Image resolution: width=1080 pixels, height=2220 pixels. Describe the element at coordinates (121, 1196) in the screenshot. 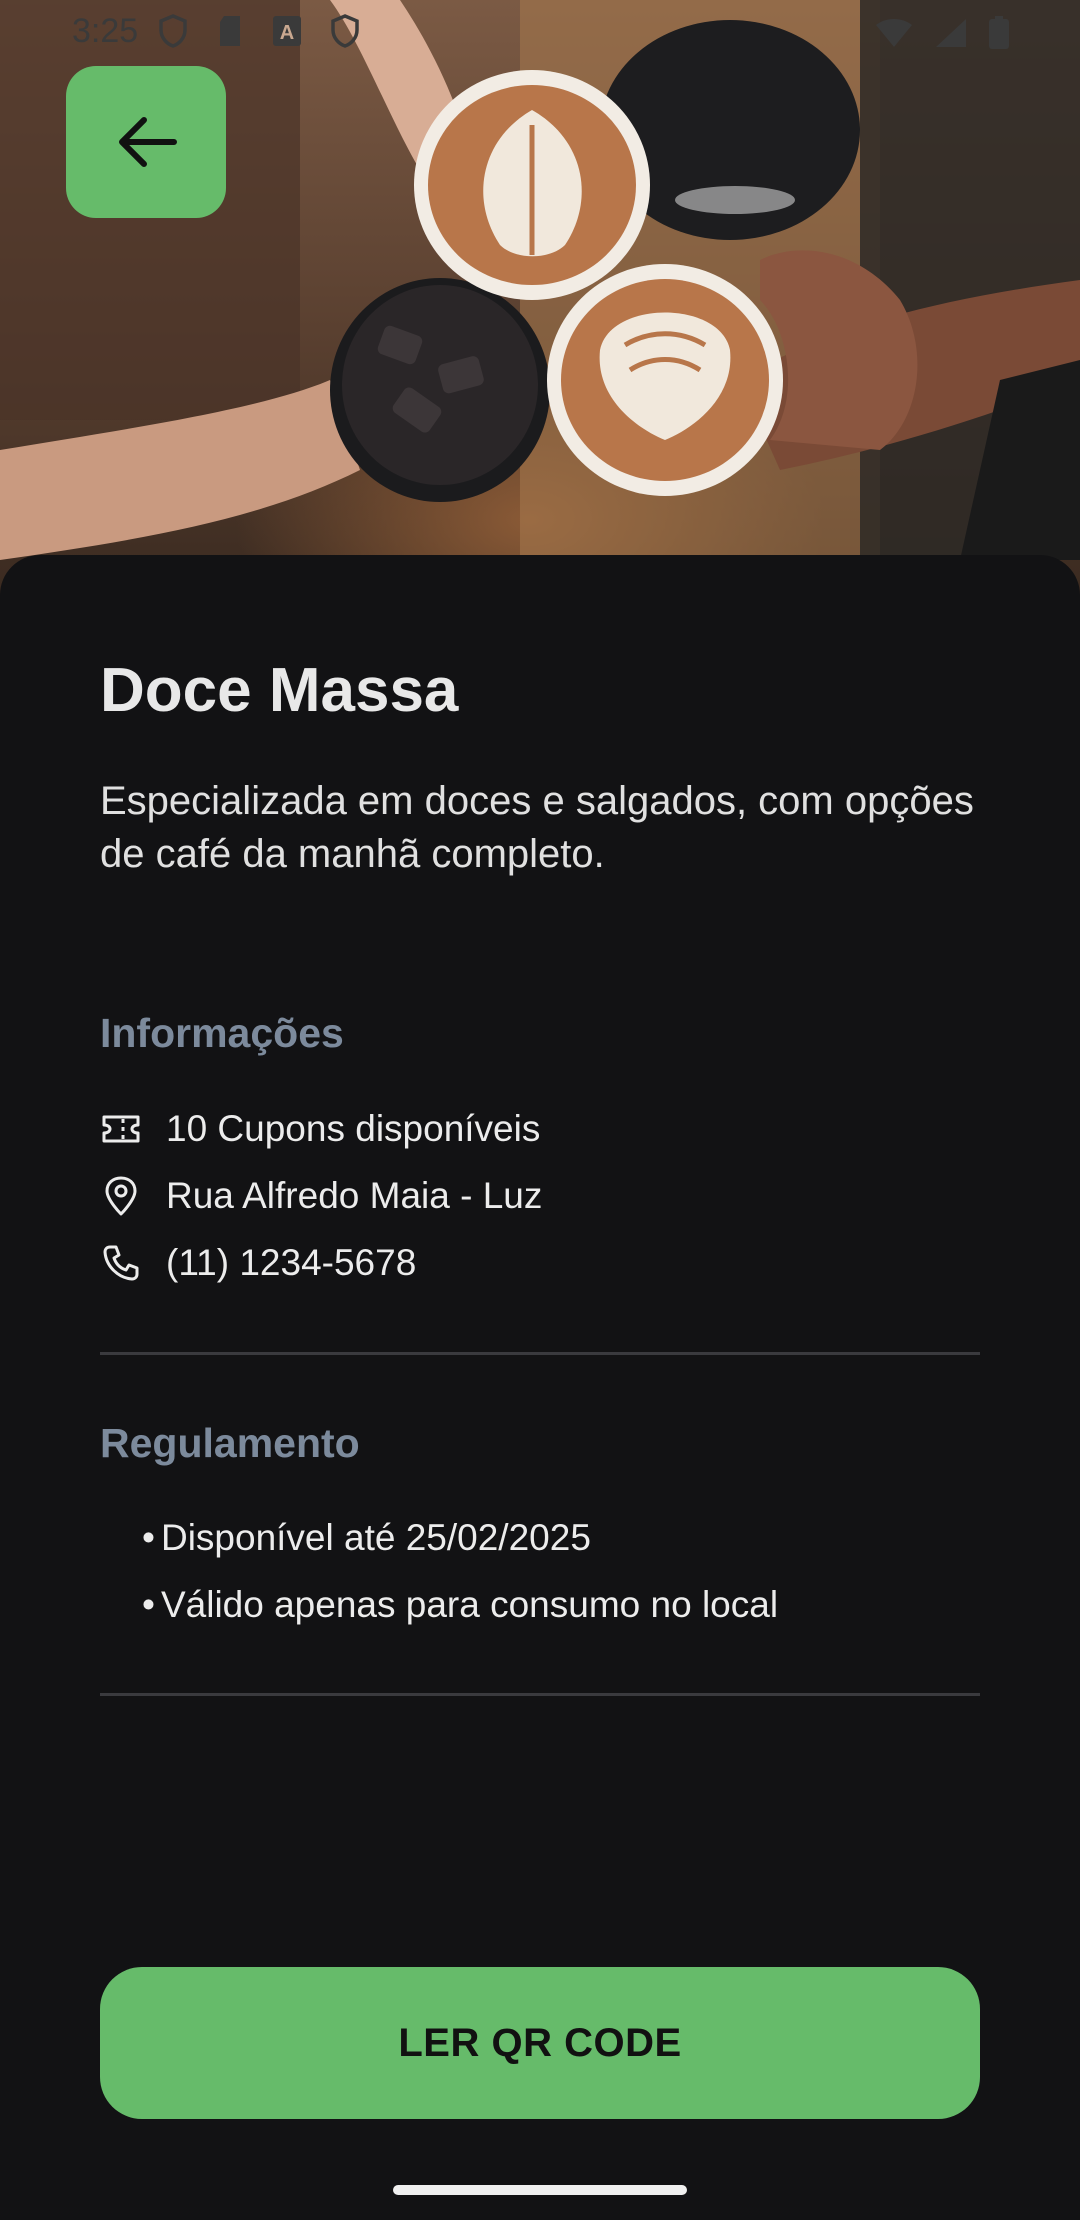

I see `location-pin-icon` at that location.